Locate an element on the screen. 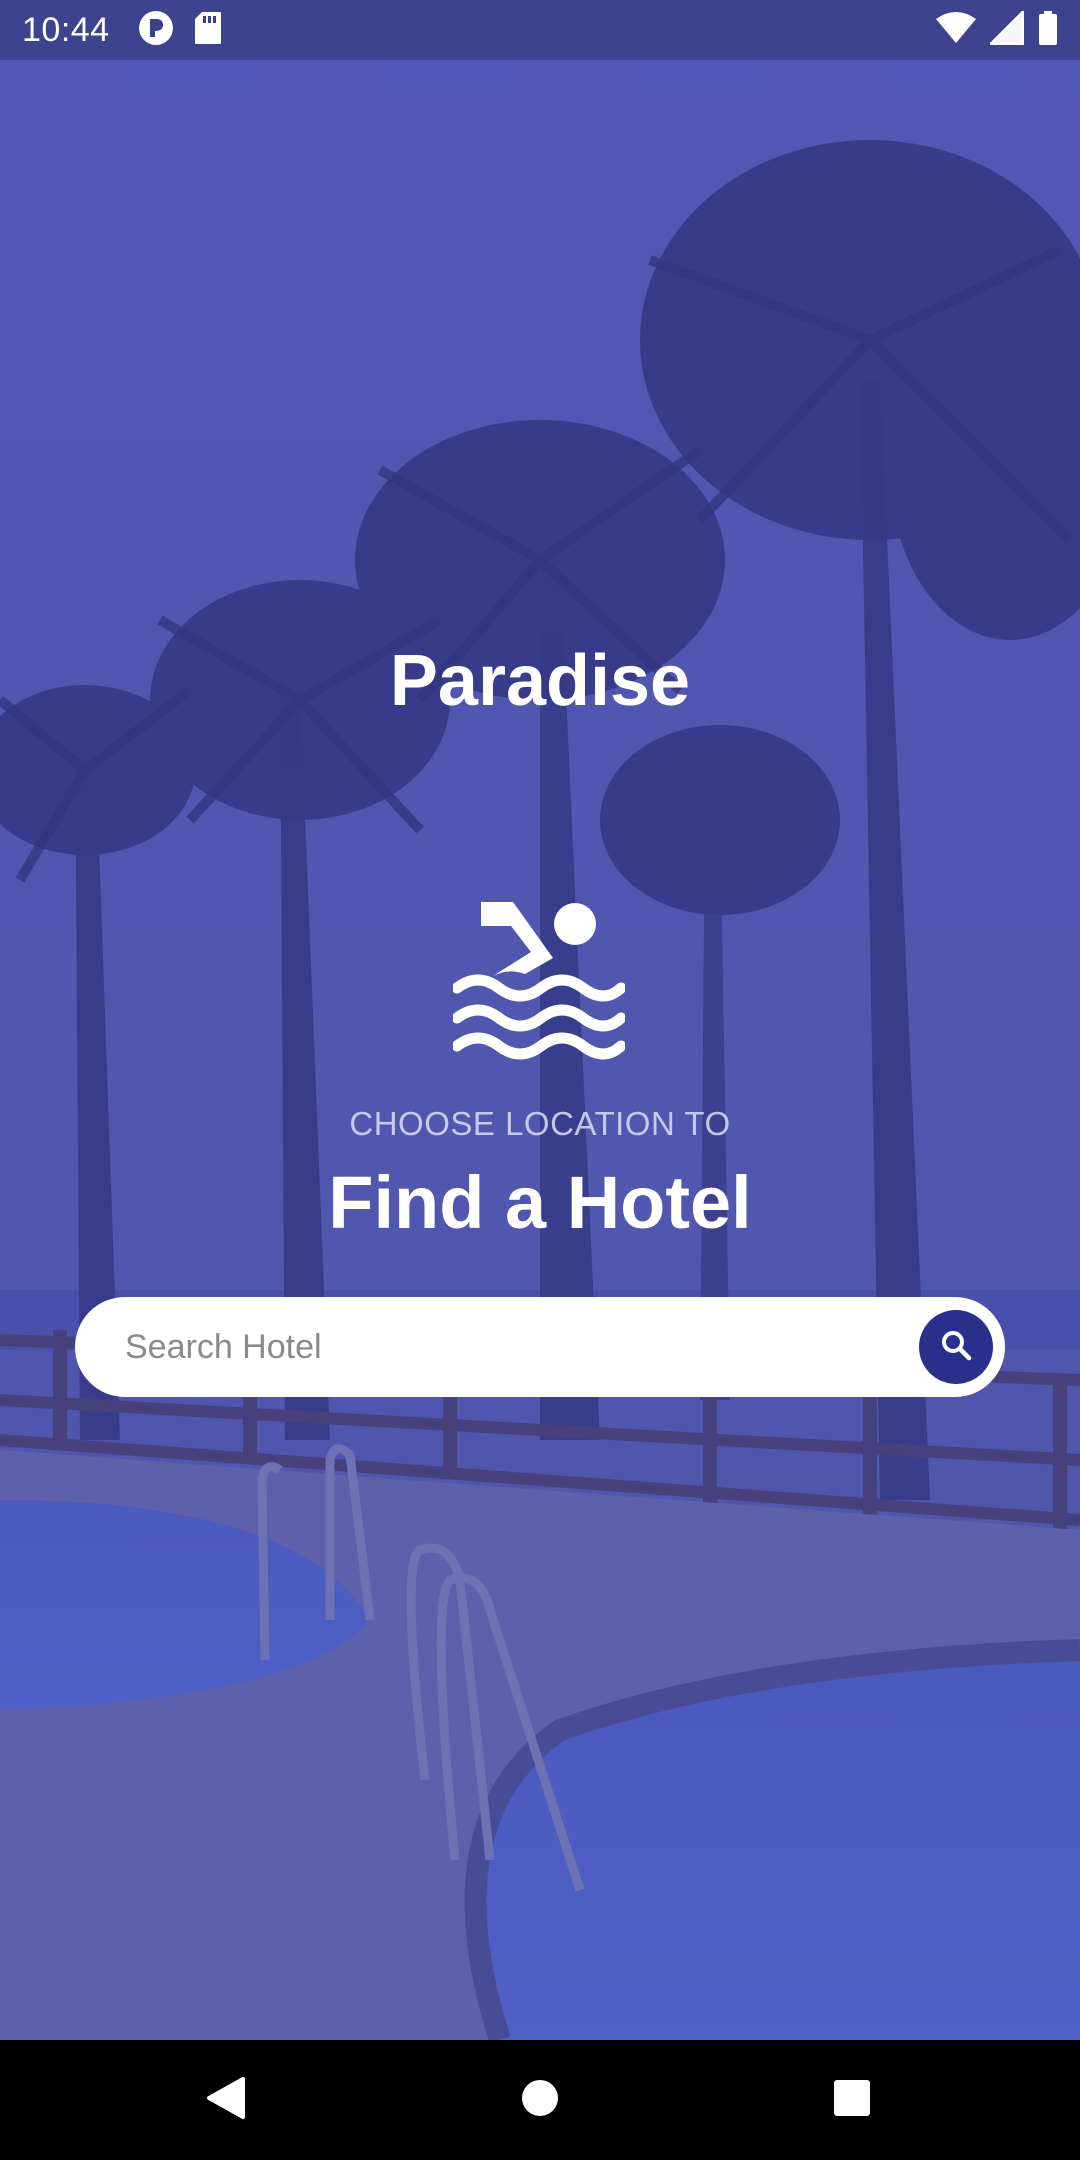 This screenshot has height=2160, width=1080. search-bar is located at coordinates (540, 1347).